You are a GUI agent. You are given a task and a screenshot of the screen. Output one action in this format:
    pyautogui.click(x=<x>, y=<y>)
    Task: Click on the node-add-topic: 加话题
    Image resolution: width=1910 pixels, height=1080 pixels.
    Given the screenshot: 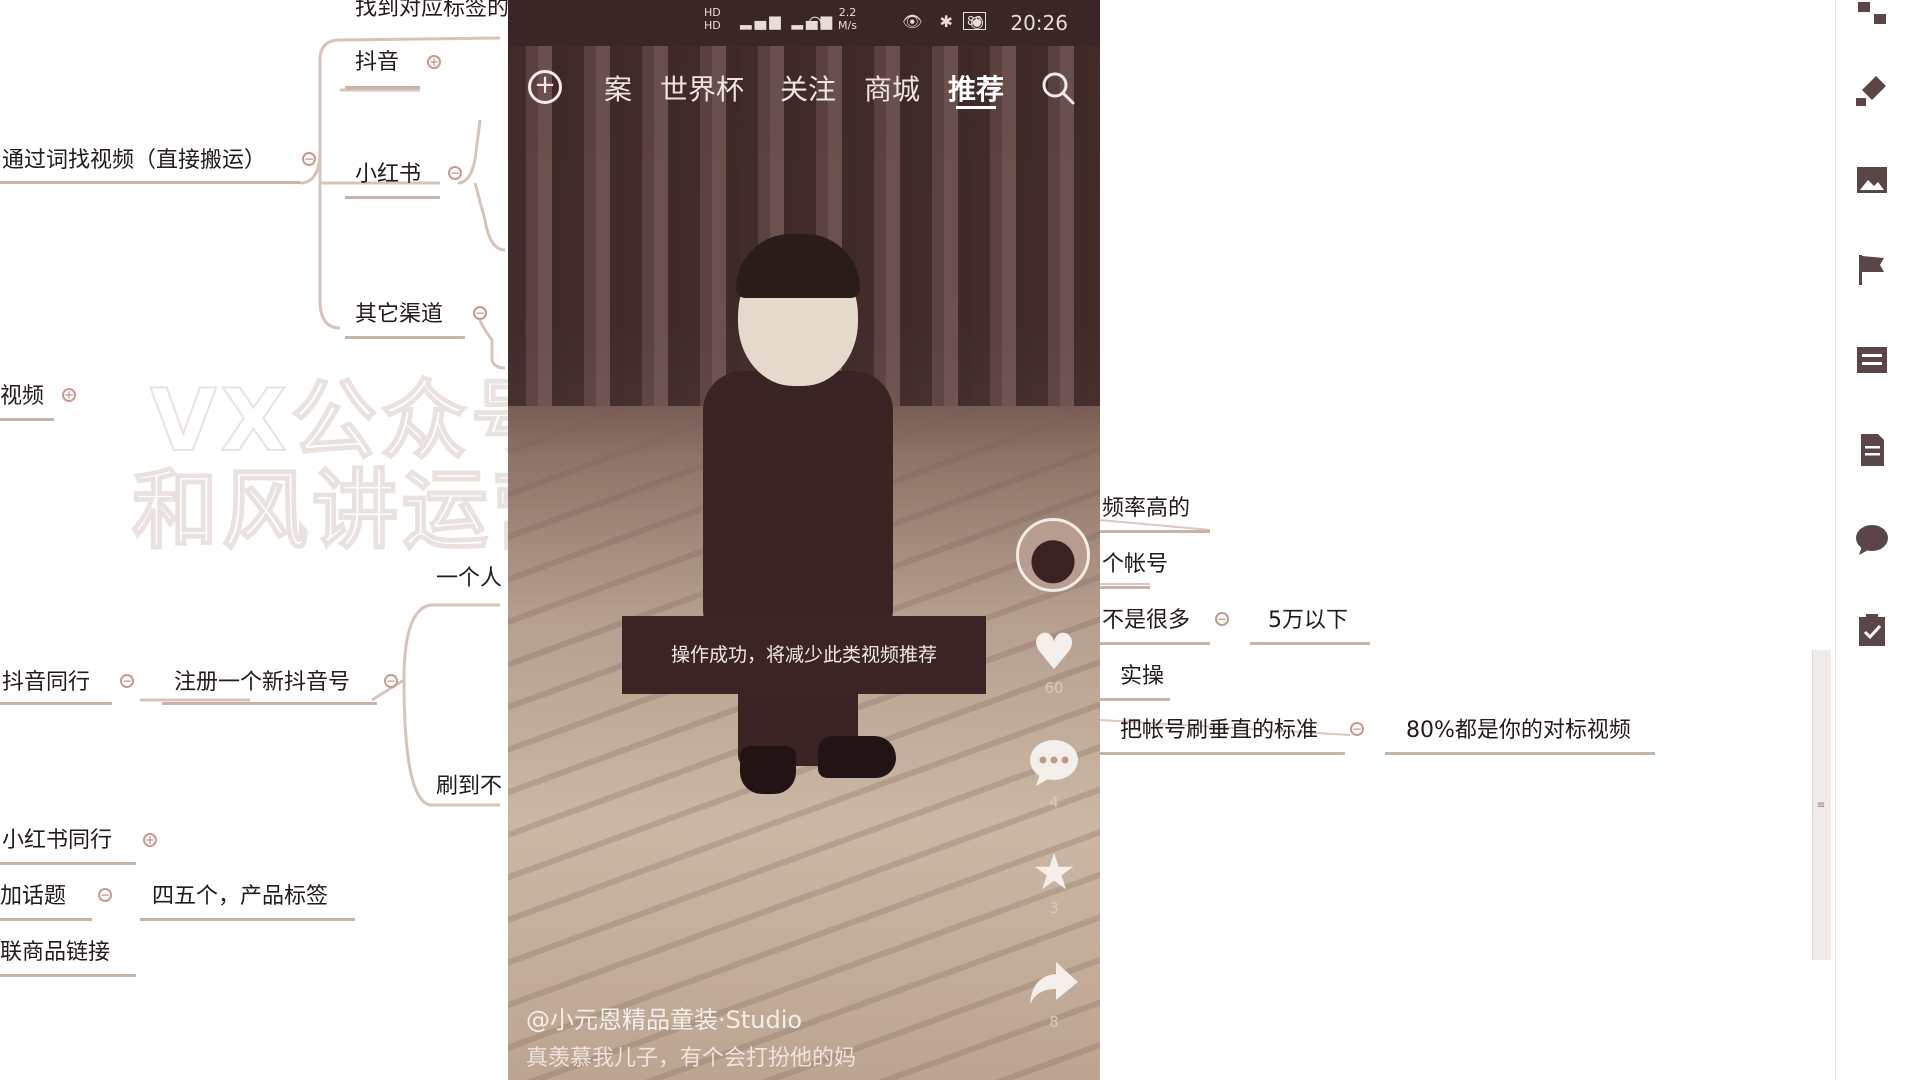 What is the action you would take?
    pyautogui.click(x=33, y=897)
    